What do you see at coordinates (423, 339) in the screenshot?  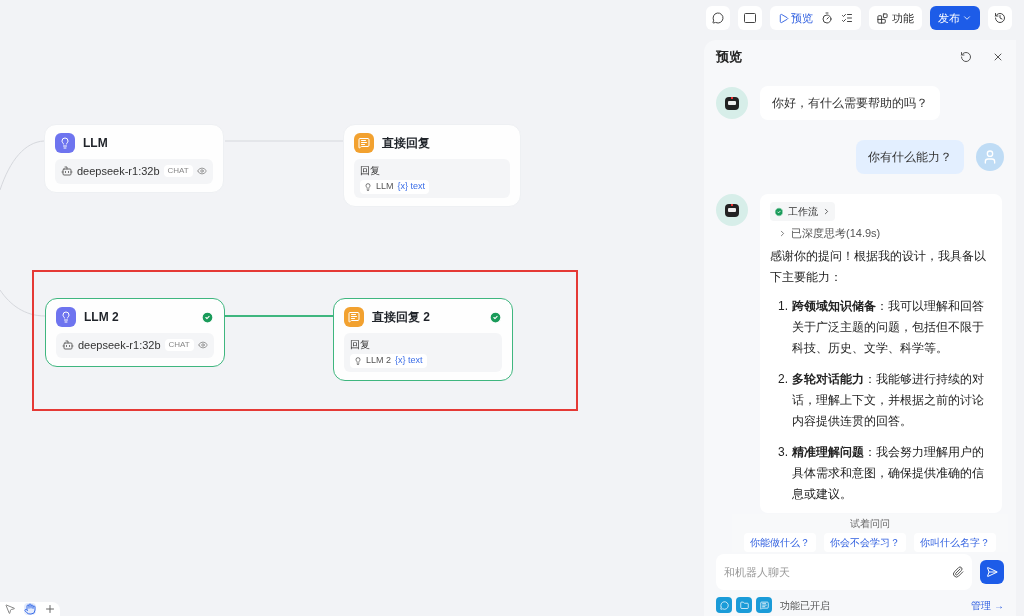 I see `workflow-node: 直接回复 2 回复 LLM 2 {x} text` at bounding box center [423, 339].